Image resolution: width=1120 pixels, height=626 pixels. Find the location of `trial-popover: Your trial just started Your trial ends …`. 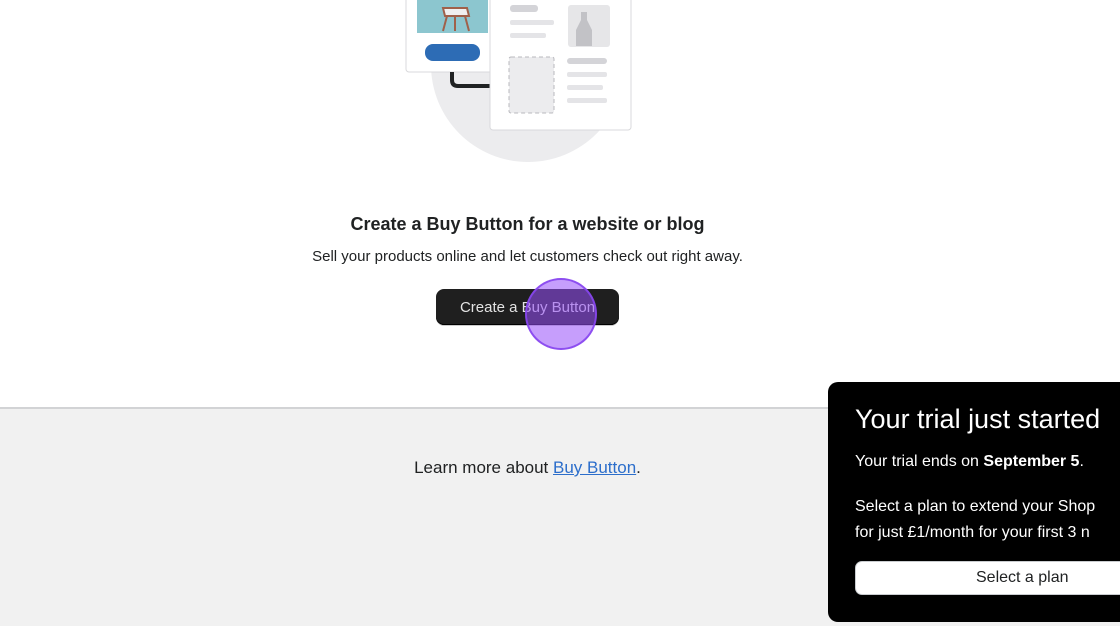

trial-popover: Your trial just started Your trial ends … is located at coordinates (974, 502).